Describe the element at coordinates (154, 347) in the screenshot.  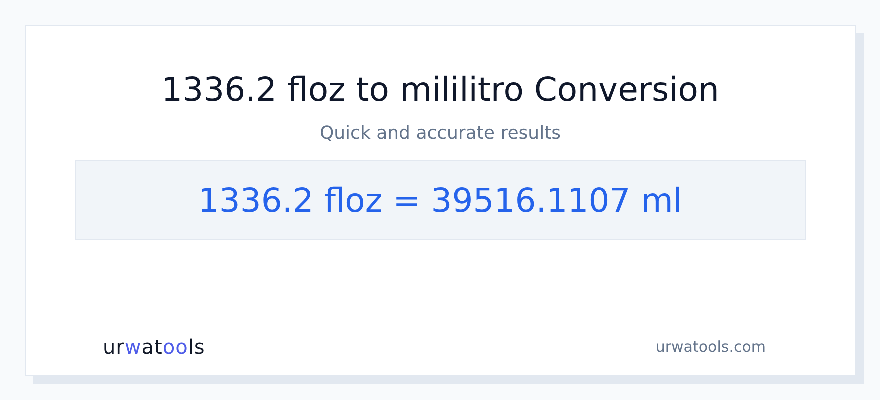
I see `logo: urwatools` at that location.